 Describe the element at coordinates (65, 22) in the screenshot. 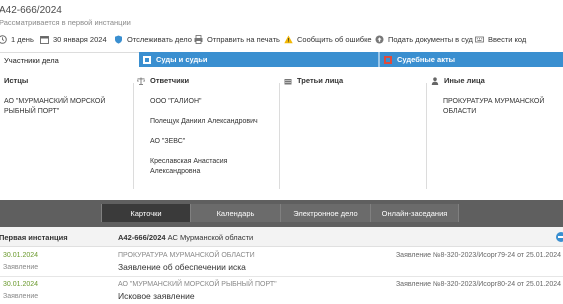

I see `case-status: Рассматривается в первой инстанции` at that location.